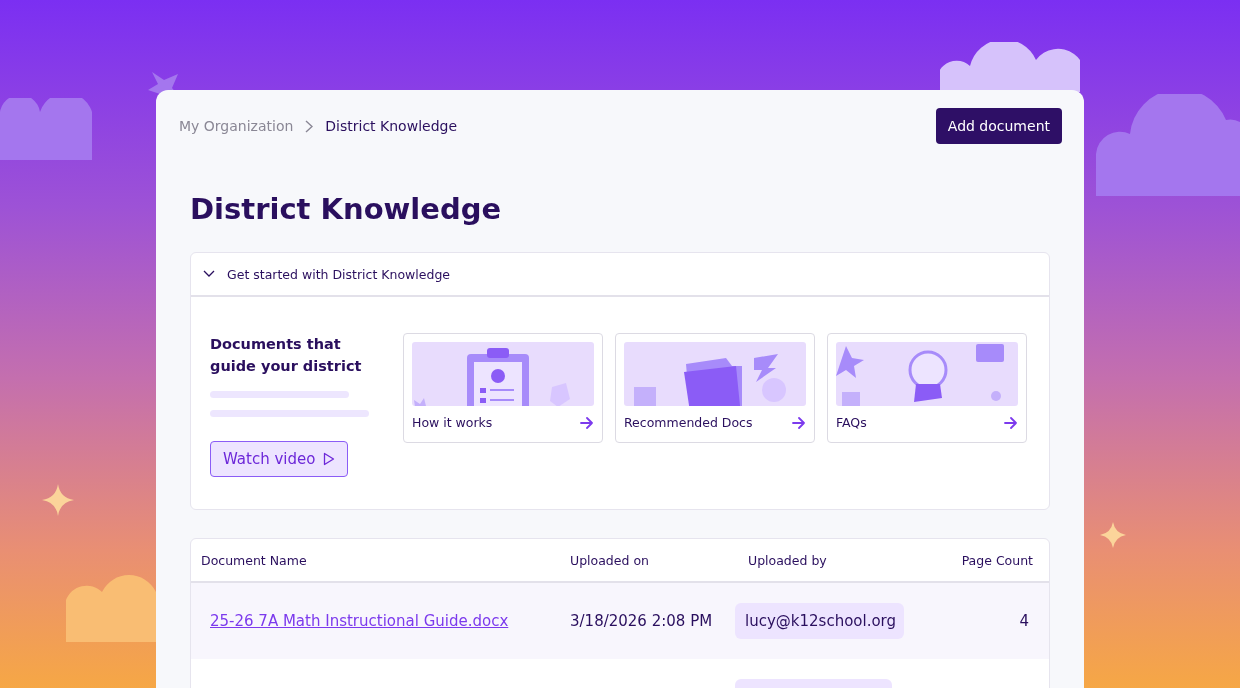  I want to click on column-header: Uploaded on, so click(609, 560).